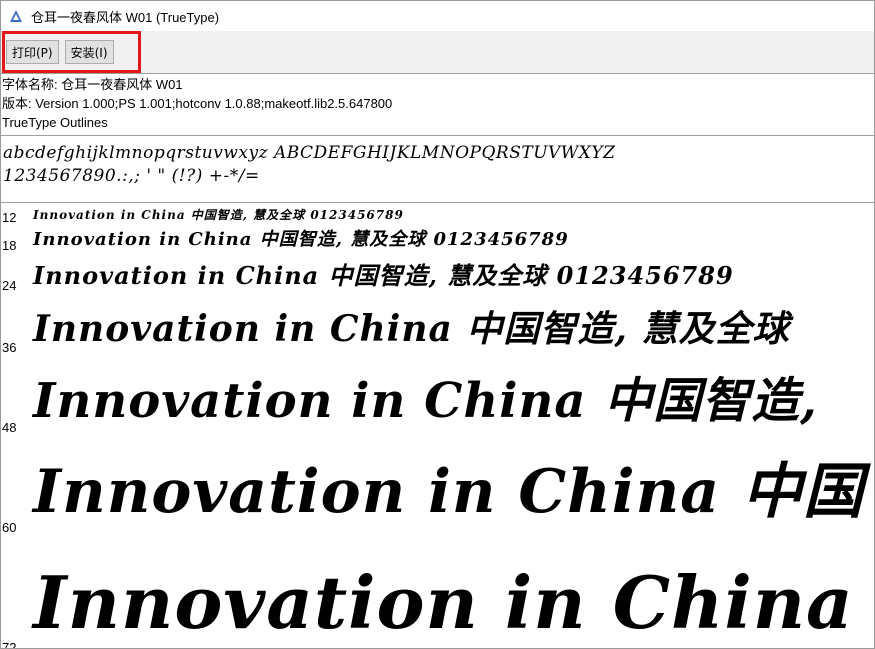  I want to click on sample-row-48: 48 Innovation in China 中国智造,, so click(437, 395).